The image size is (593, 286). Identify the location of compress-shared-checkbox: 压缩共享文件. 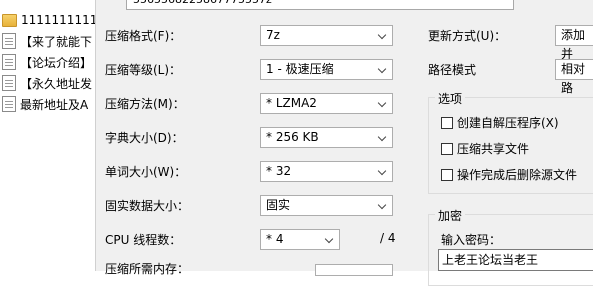
(485, 148).